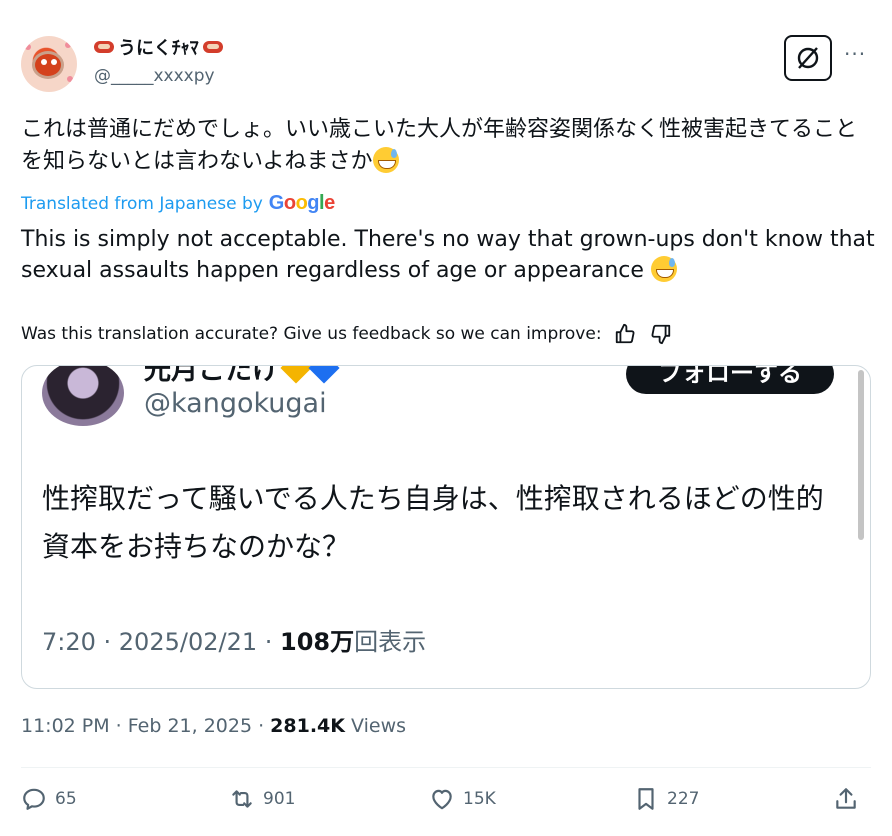 This screenshot has width=892, height=836. Describe the element at coordinates (66, 799) in the screenshot. I see `reply-count: 65` at that location.